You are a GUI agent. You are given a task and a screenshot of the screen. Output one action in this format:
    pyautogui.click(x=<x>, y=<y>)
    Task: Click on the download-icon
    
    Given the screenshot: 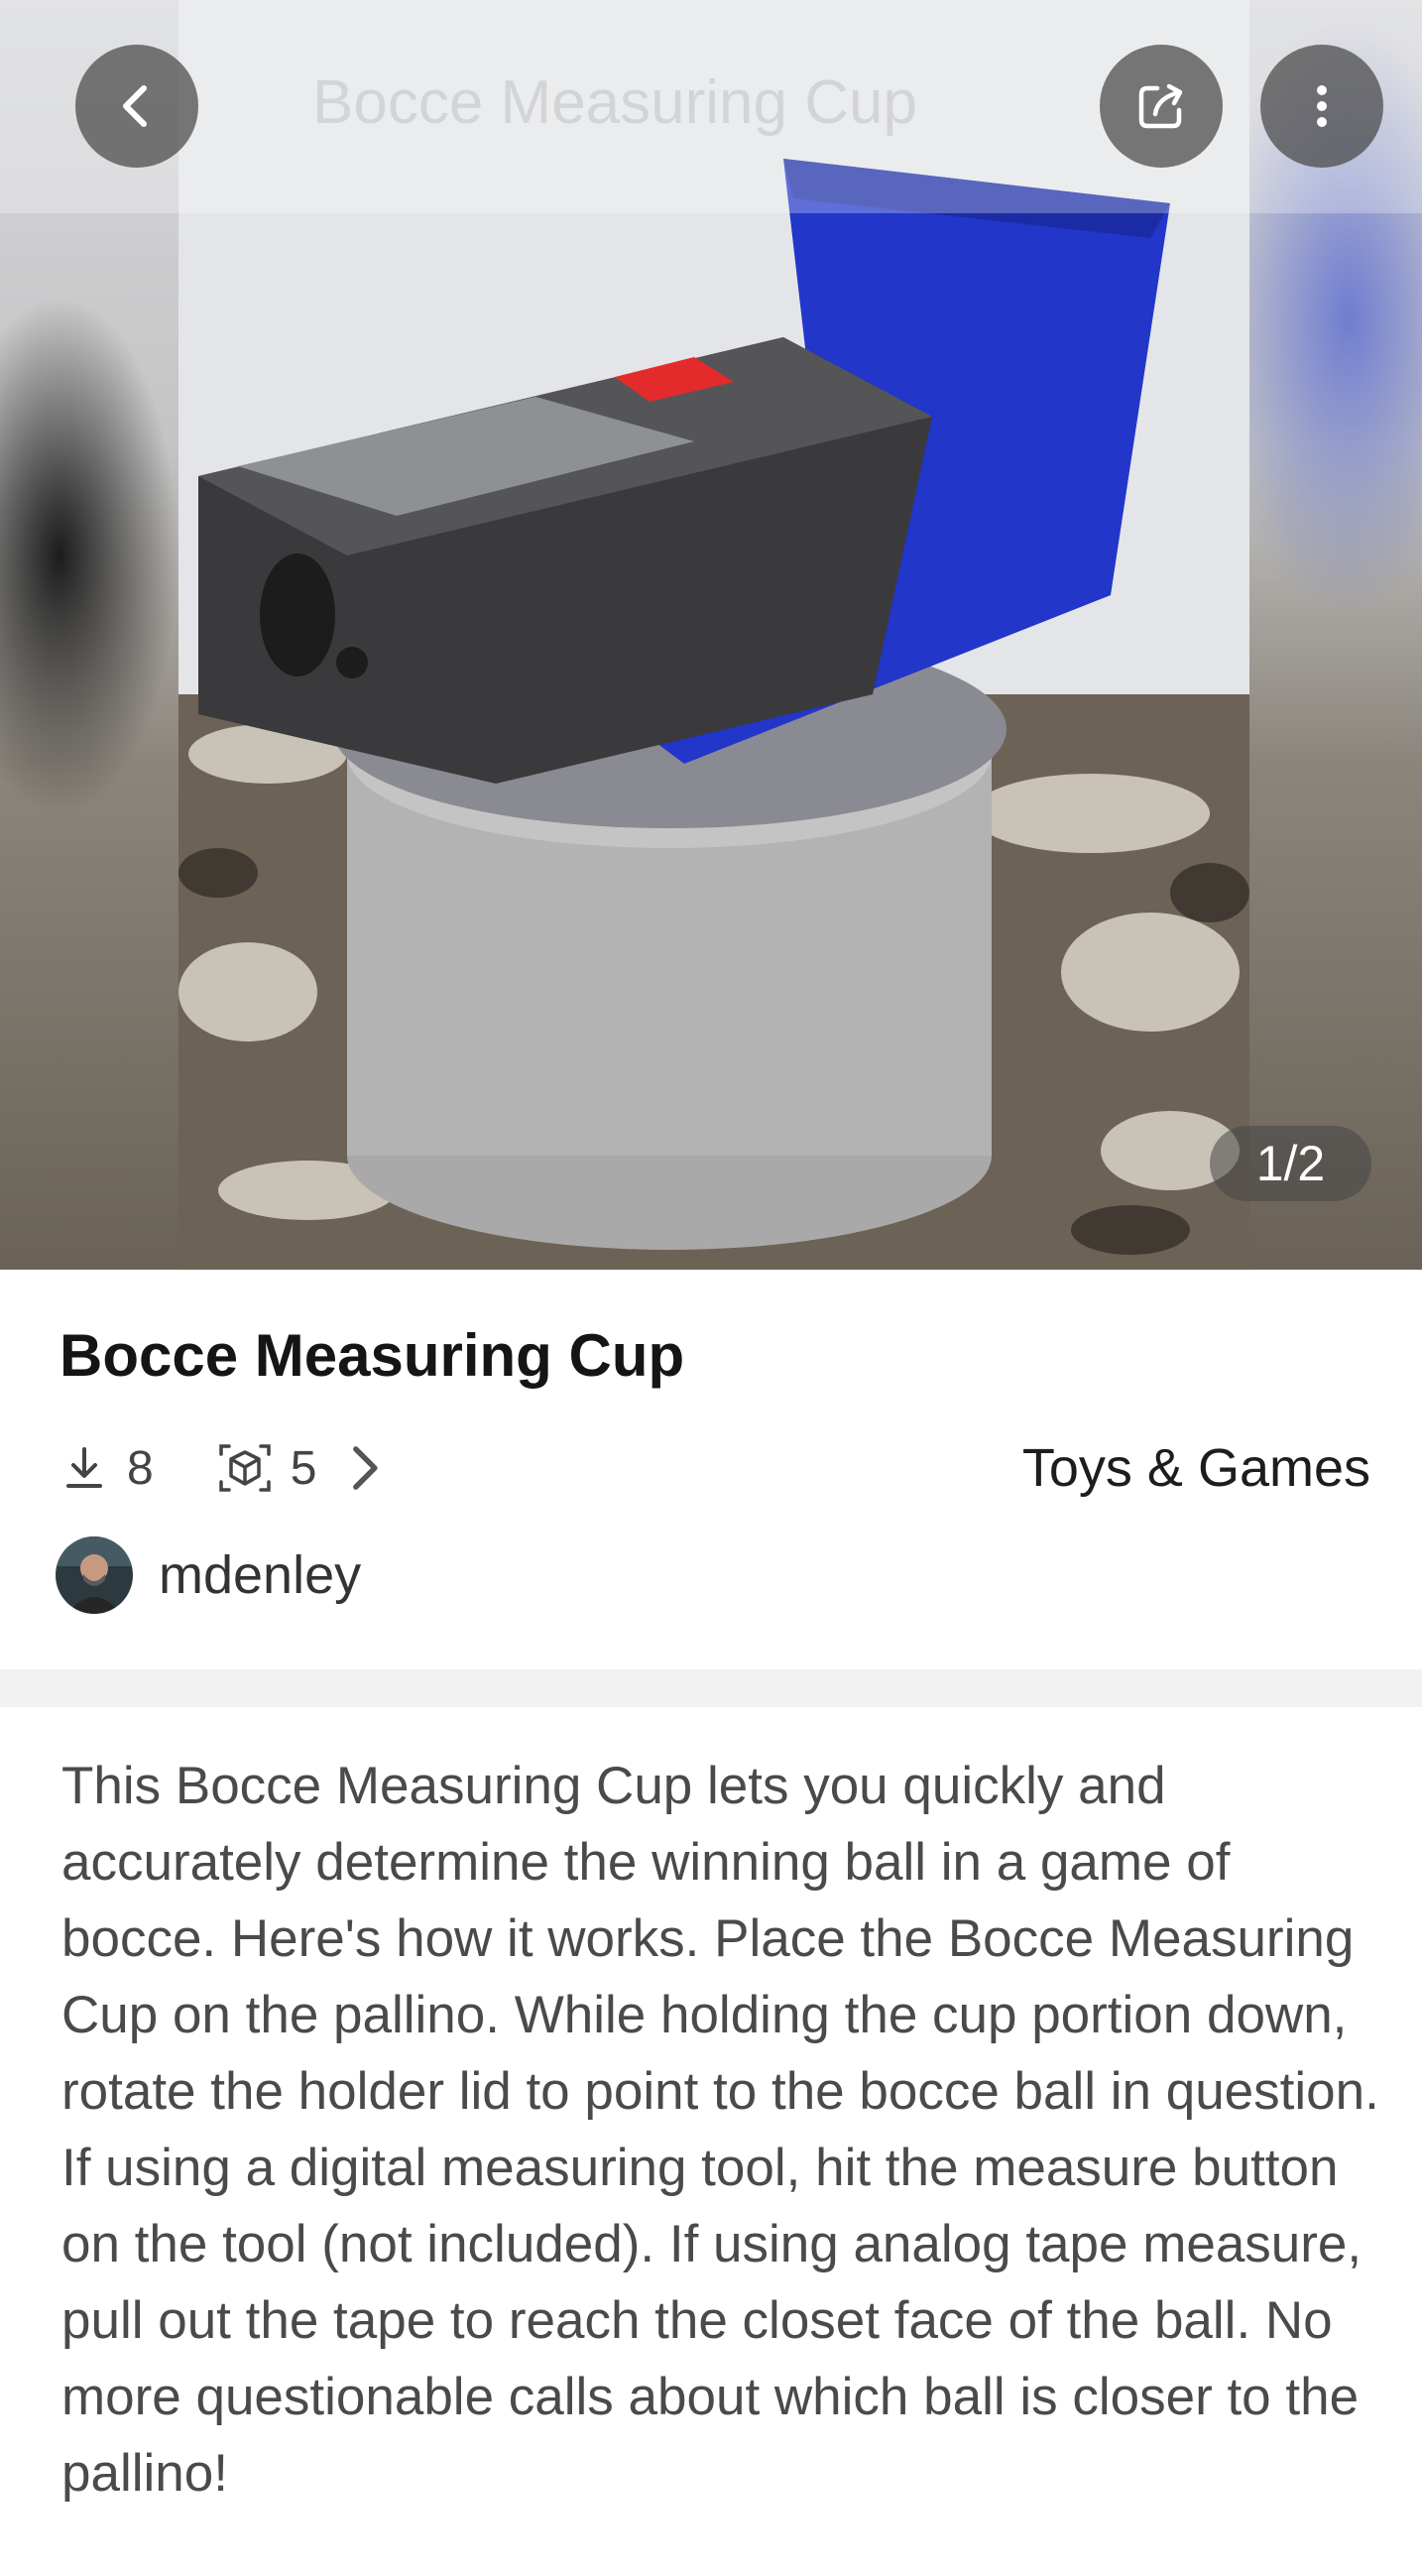 What is the action you would take?
    pyautogui.click(x=84, y=1467)
    